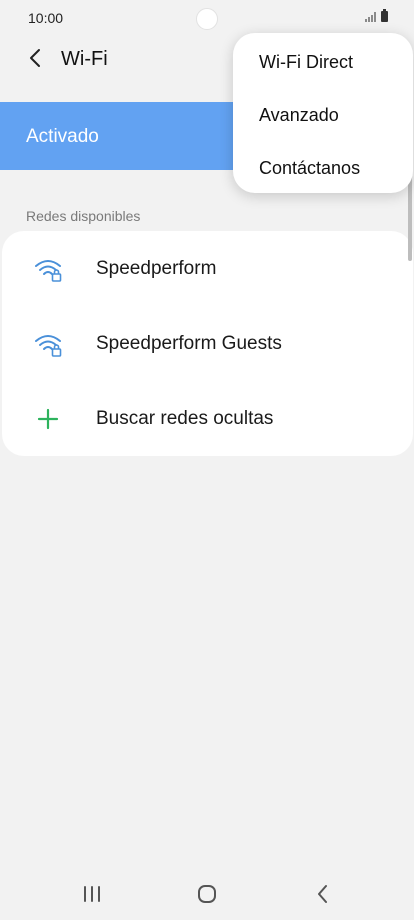 This screenshot has width=414, height=920. I want to click on back-icon, so click(322, 894).